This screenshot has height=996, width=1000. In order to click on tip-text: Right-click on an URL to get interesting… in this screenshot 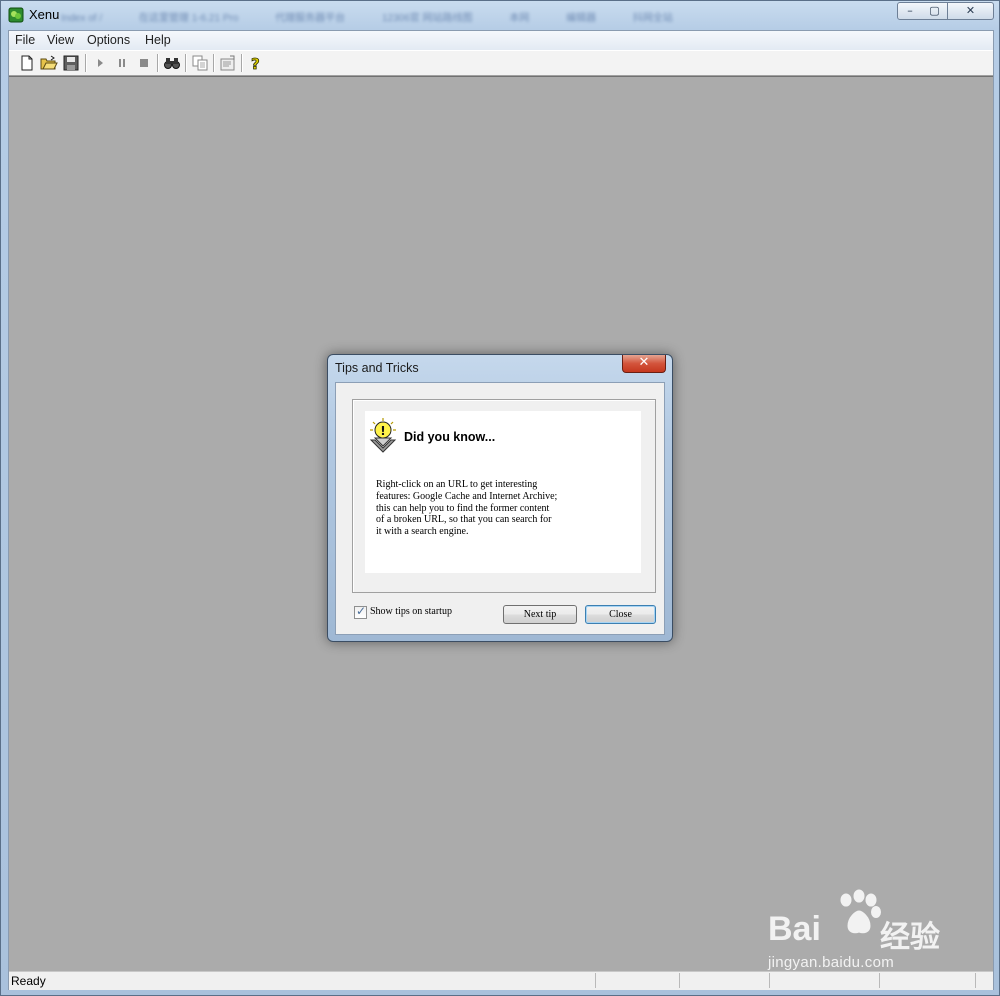, I will do `click(507, 508)`.